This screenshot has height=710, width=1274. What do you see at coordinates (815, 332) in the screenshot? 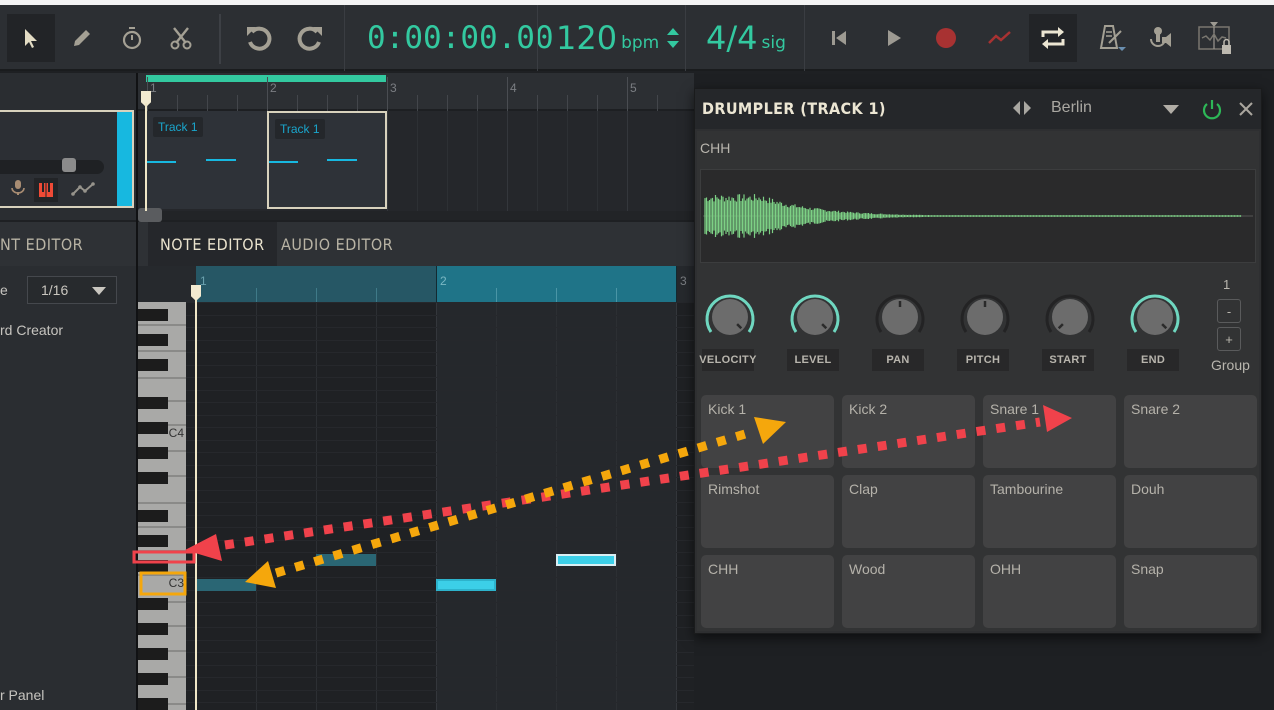
I see `knob-level: LEVEL` at bounding box center [815, 332].